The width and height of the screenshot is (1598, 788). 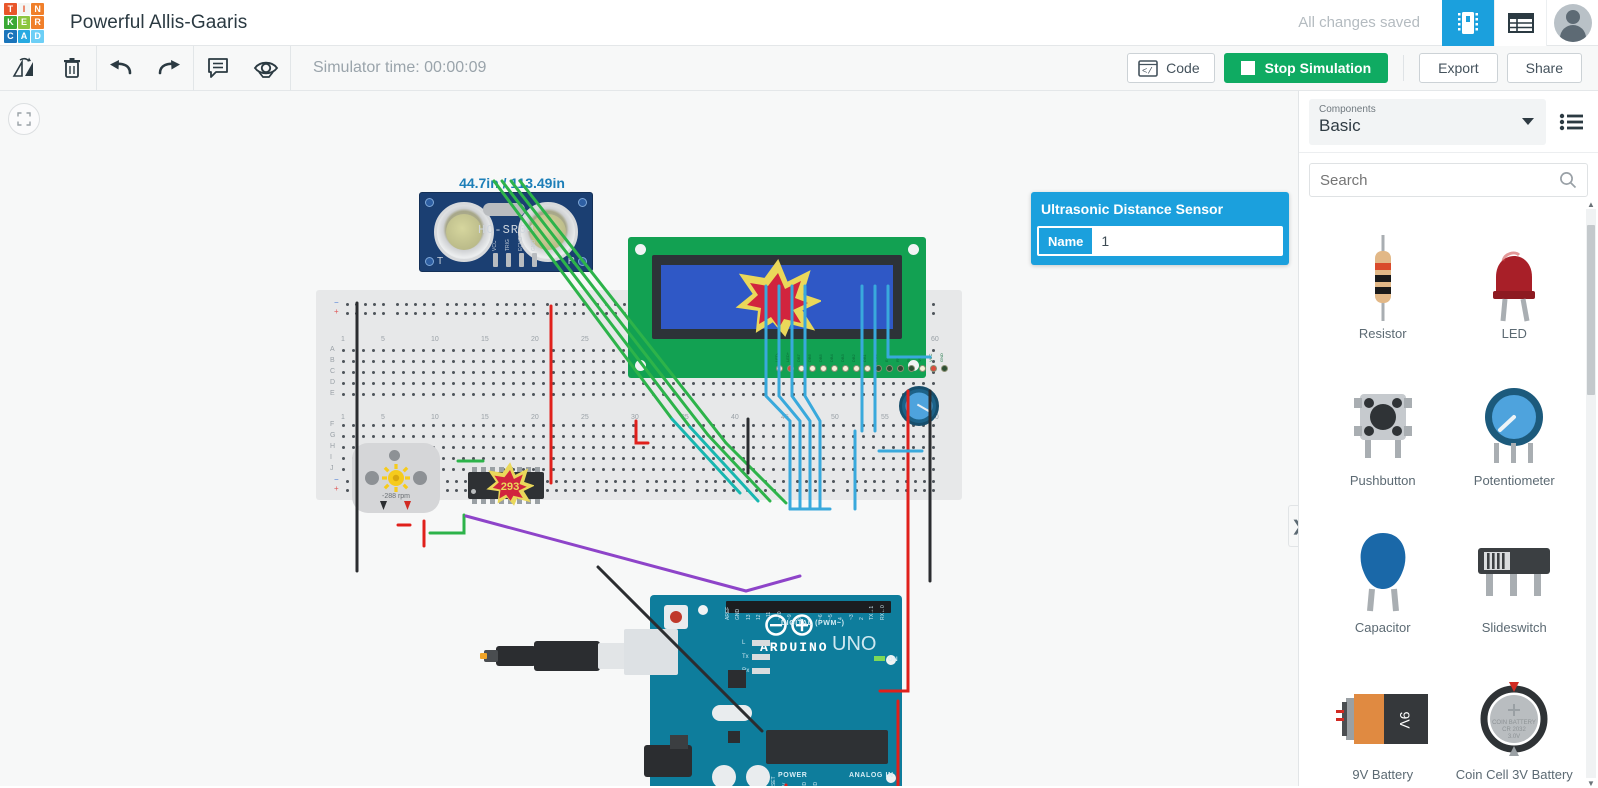 What do you see at coordinates (1187, 241) in the screenshot?
I see `name-input` at bounding box center [1187, 241].